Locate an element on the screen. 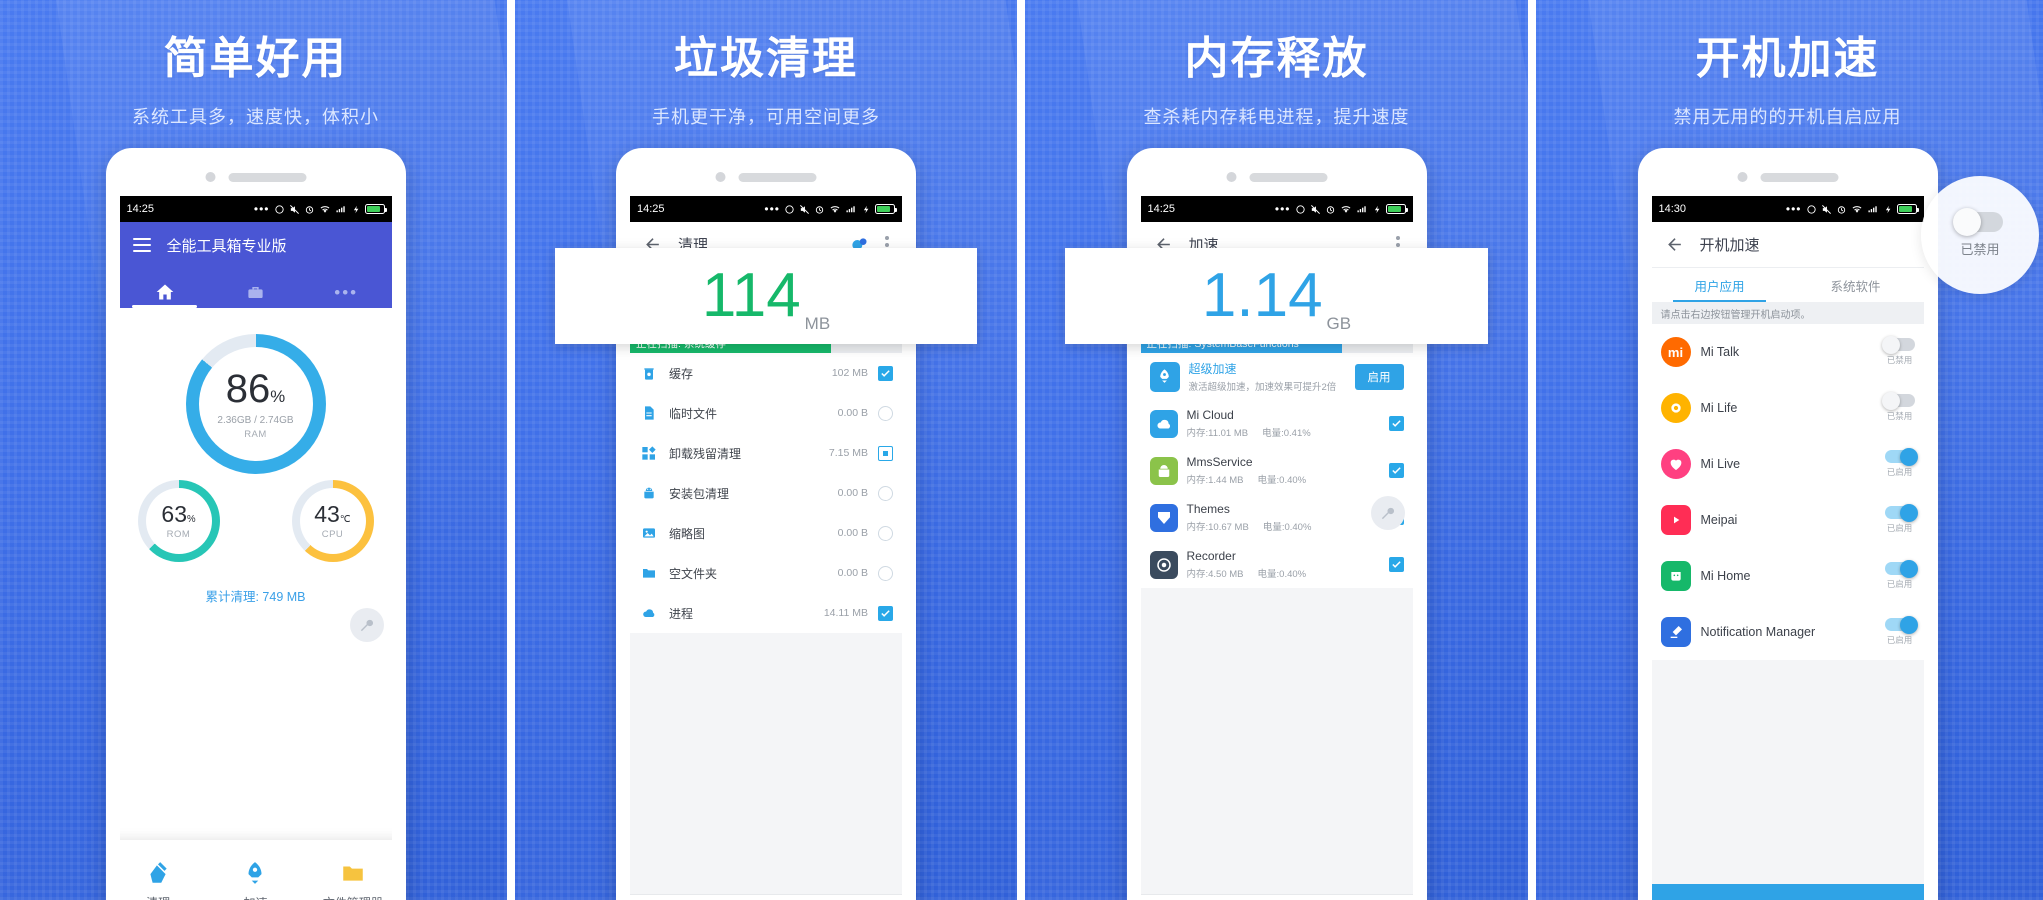 Image resolution: width=2043 pixels, height=900 pixels. bottom-action-bar is located at coordinates (1787, 892).